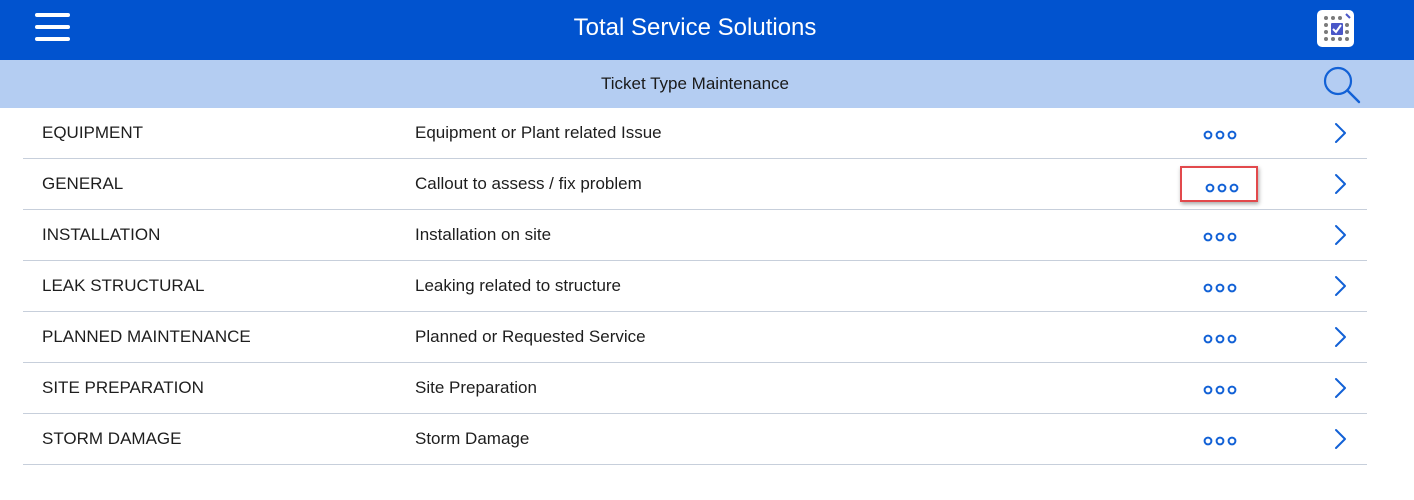 The image size is (1414, 500). Describe the element at coordinates (101, 234) in the screenshot. I see `ticket-type-code: INSTALLATION` at that location.